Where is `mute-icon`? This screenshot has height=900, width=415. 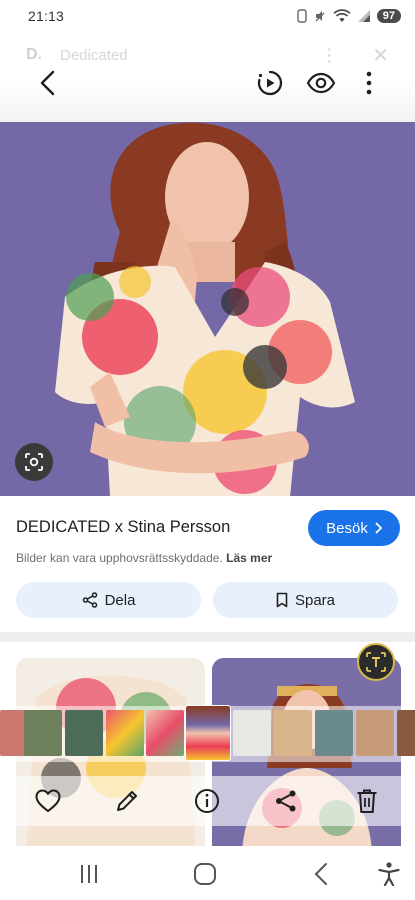 mute-icon is located at coordinates (320, 16).